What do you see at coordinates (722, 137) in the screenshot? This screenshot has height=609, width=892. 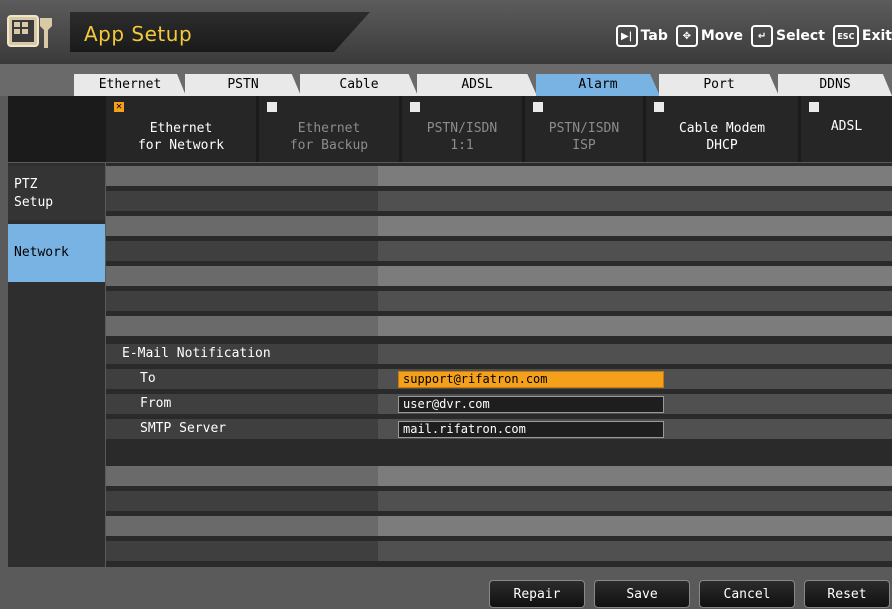 I see `option-label: Cable Modem DHCP` at bounding box center [722, 137].